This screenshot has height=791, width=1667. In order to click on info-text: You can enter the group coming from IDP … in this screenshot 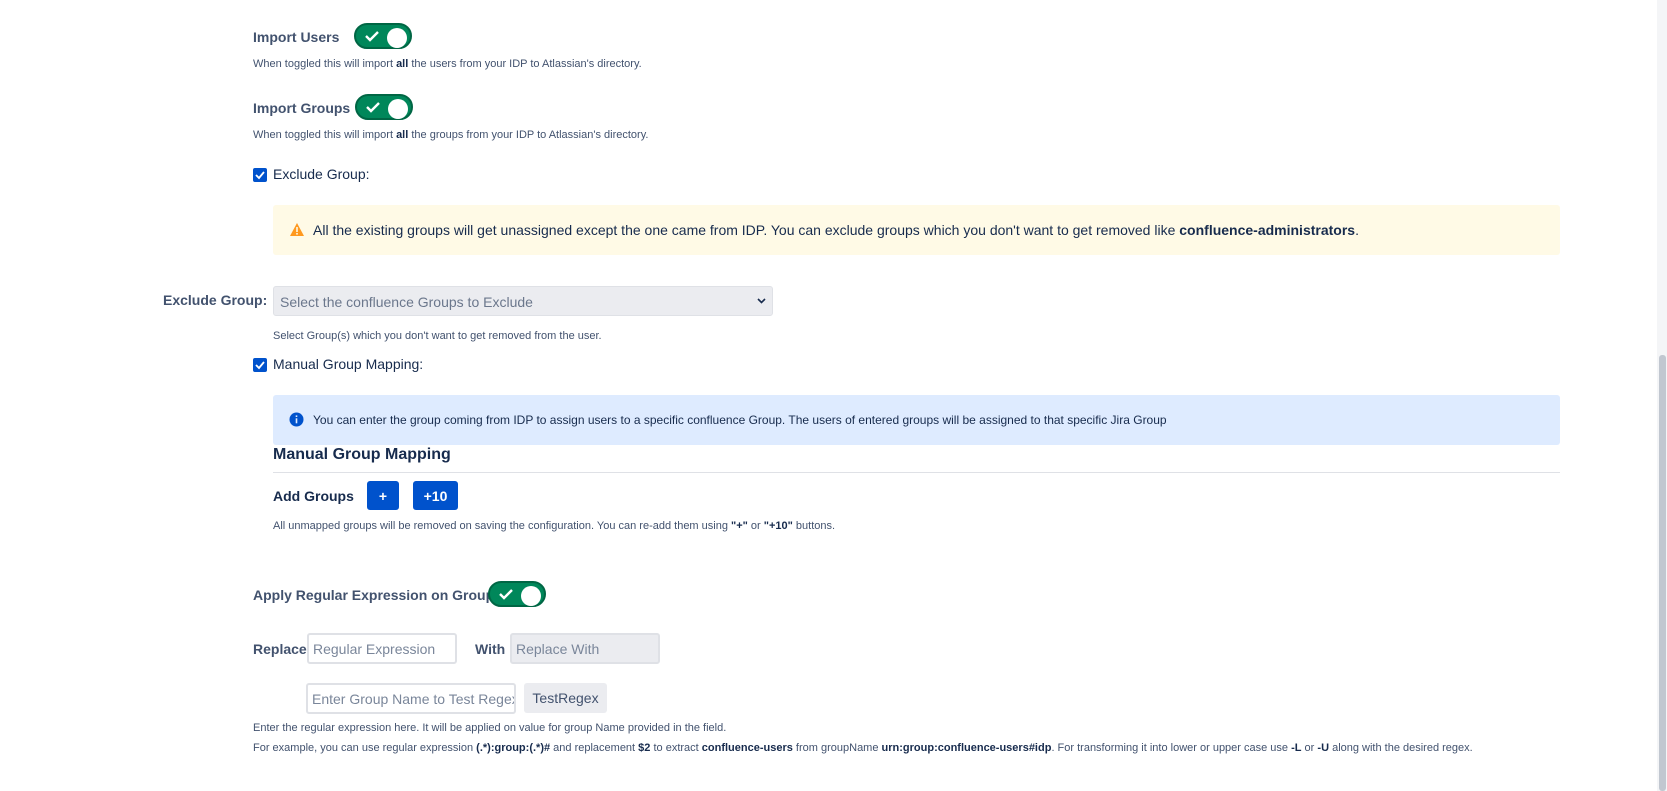, I will do `click(740, 420)`.